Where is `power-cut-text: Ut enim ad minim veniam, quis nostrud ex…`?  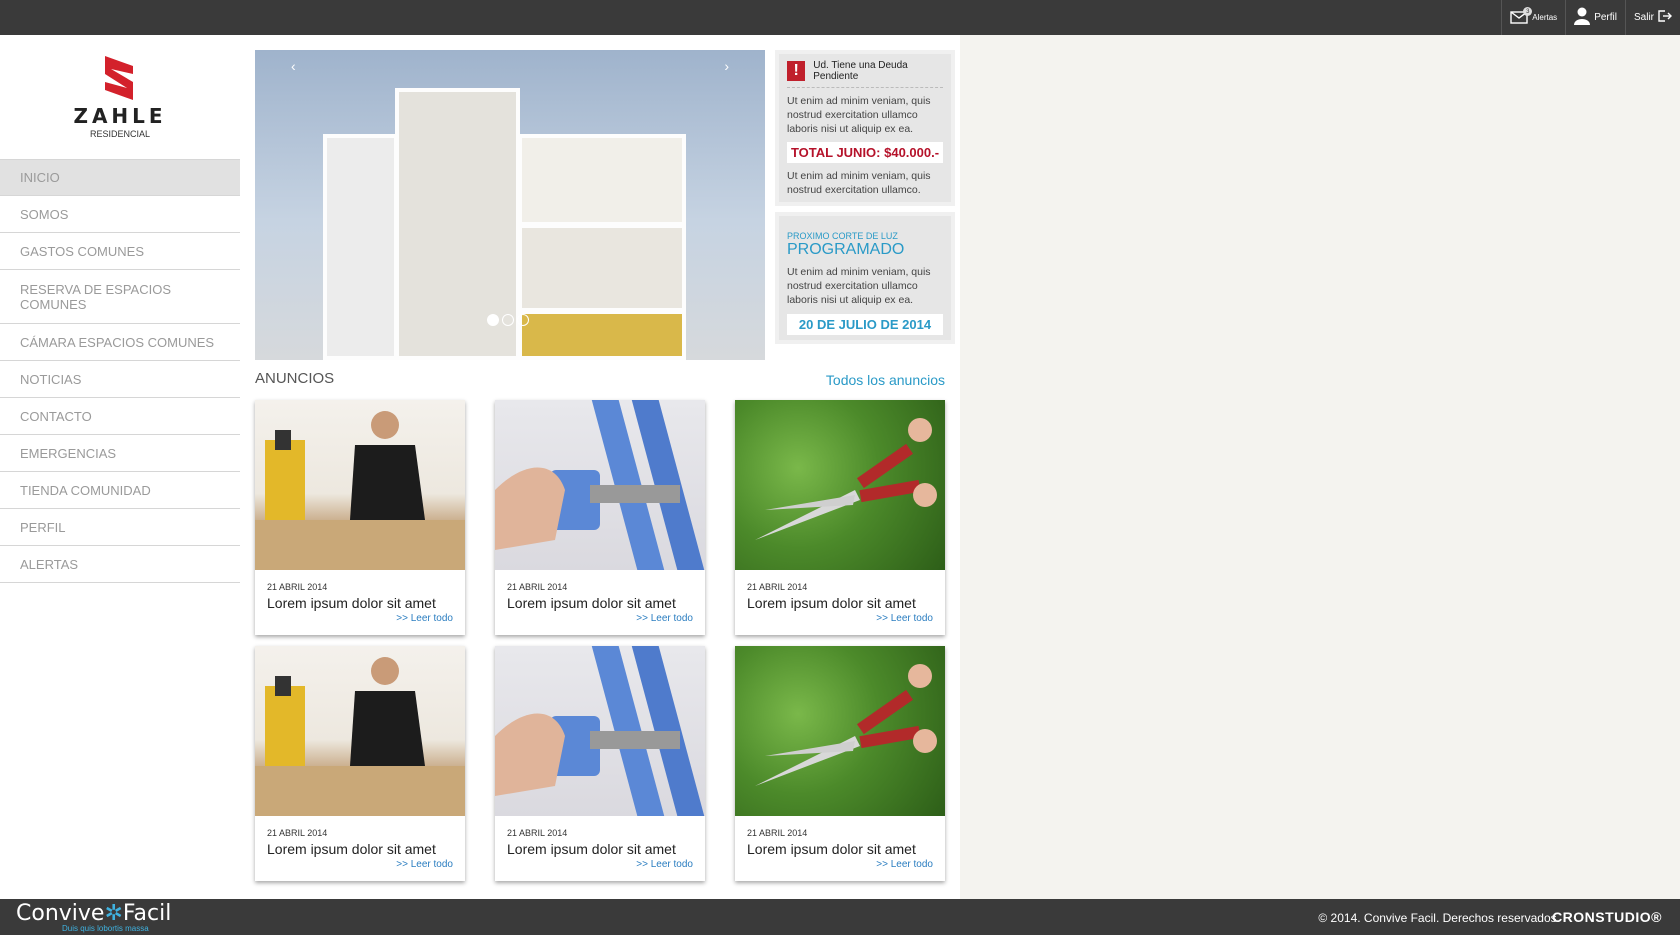 power-cut-text: Ut enim ad minim veniam, quis nostrud ex… is located at coordinates (859, 286).